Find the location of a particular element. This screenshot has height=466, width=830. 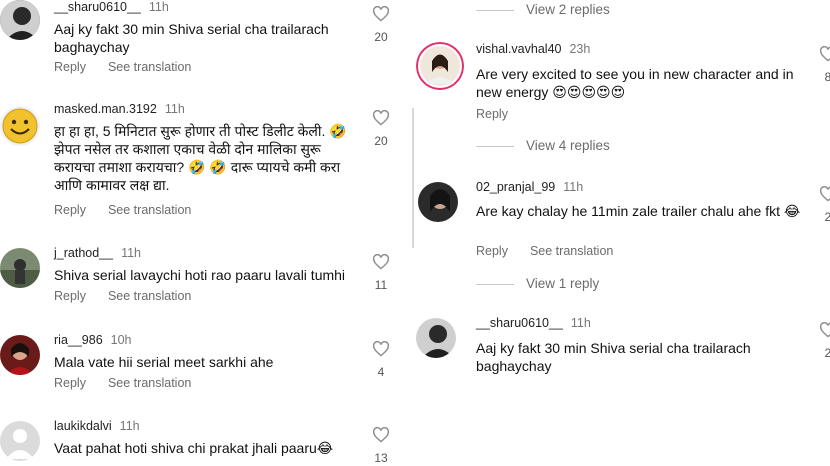

comment-username-row: ria__986 10h is located at coordinates (93, 340).